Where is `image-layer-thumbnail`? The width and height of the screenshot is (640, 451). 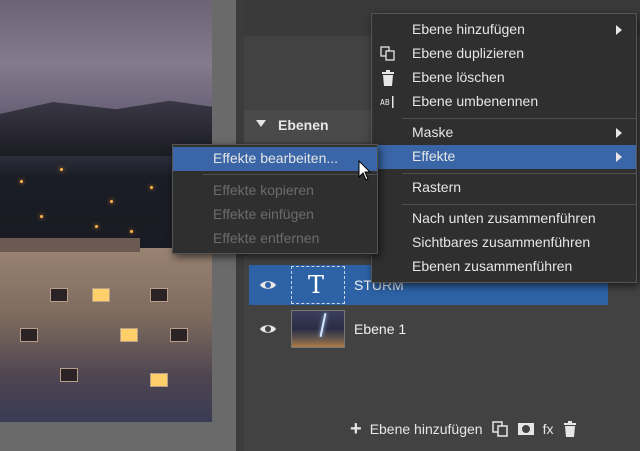
image-layer-thumbnail is located at coordinates (318, 329).